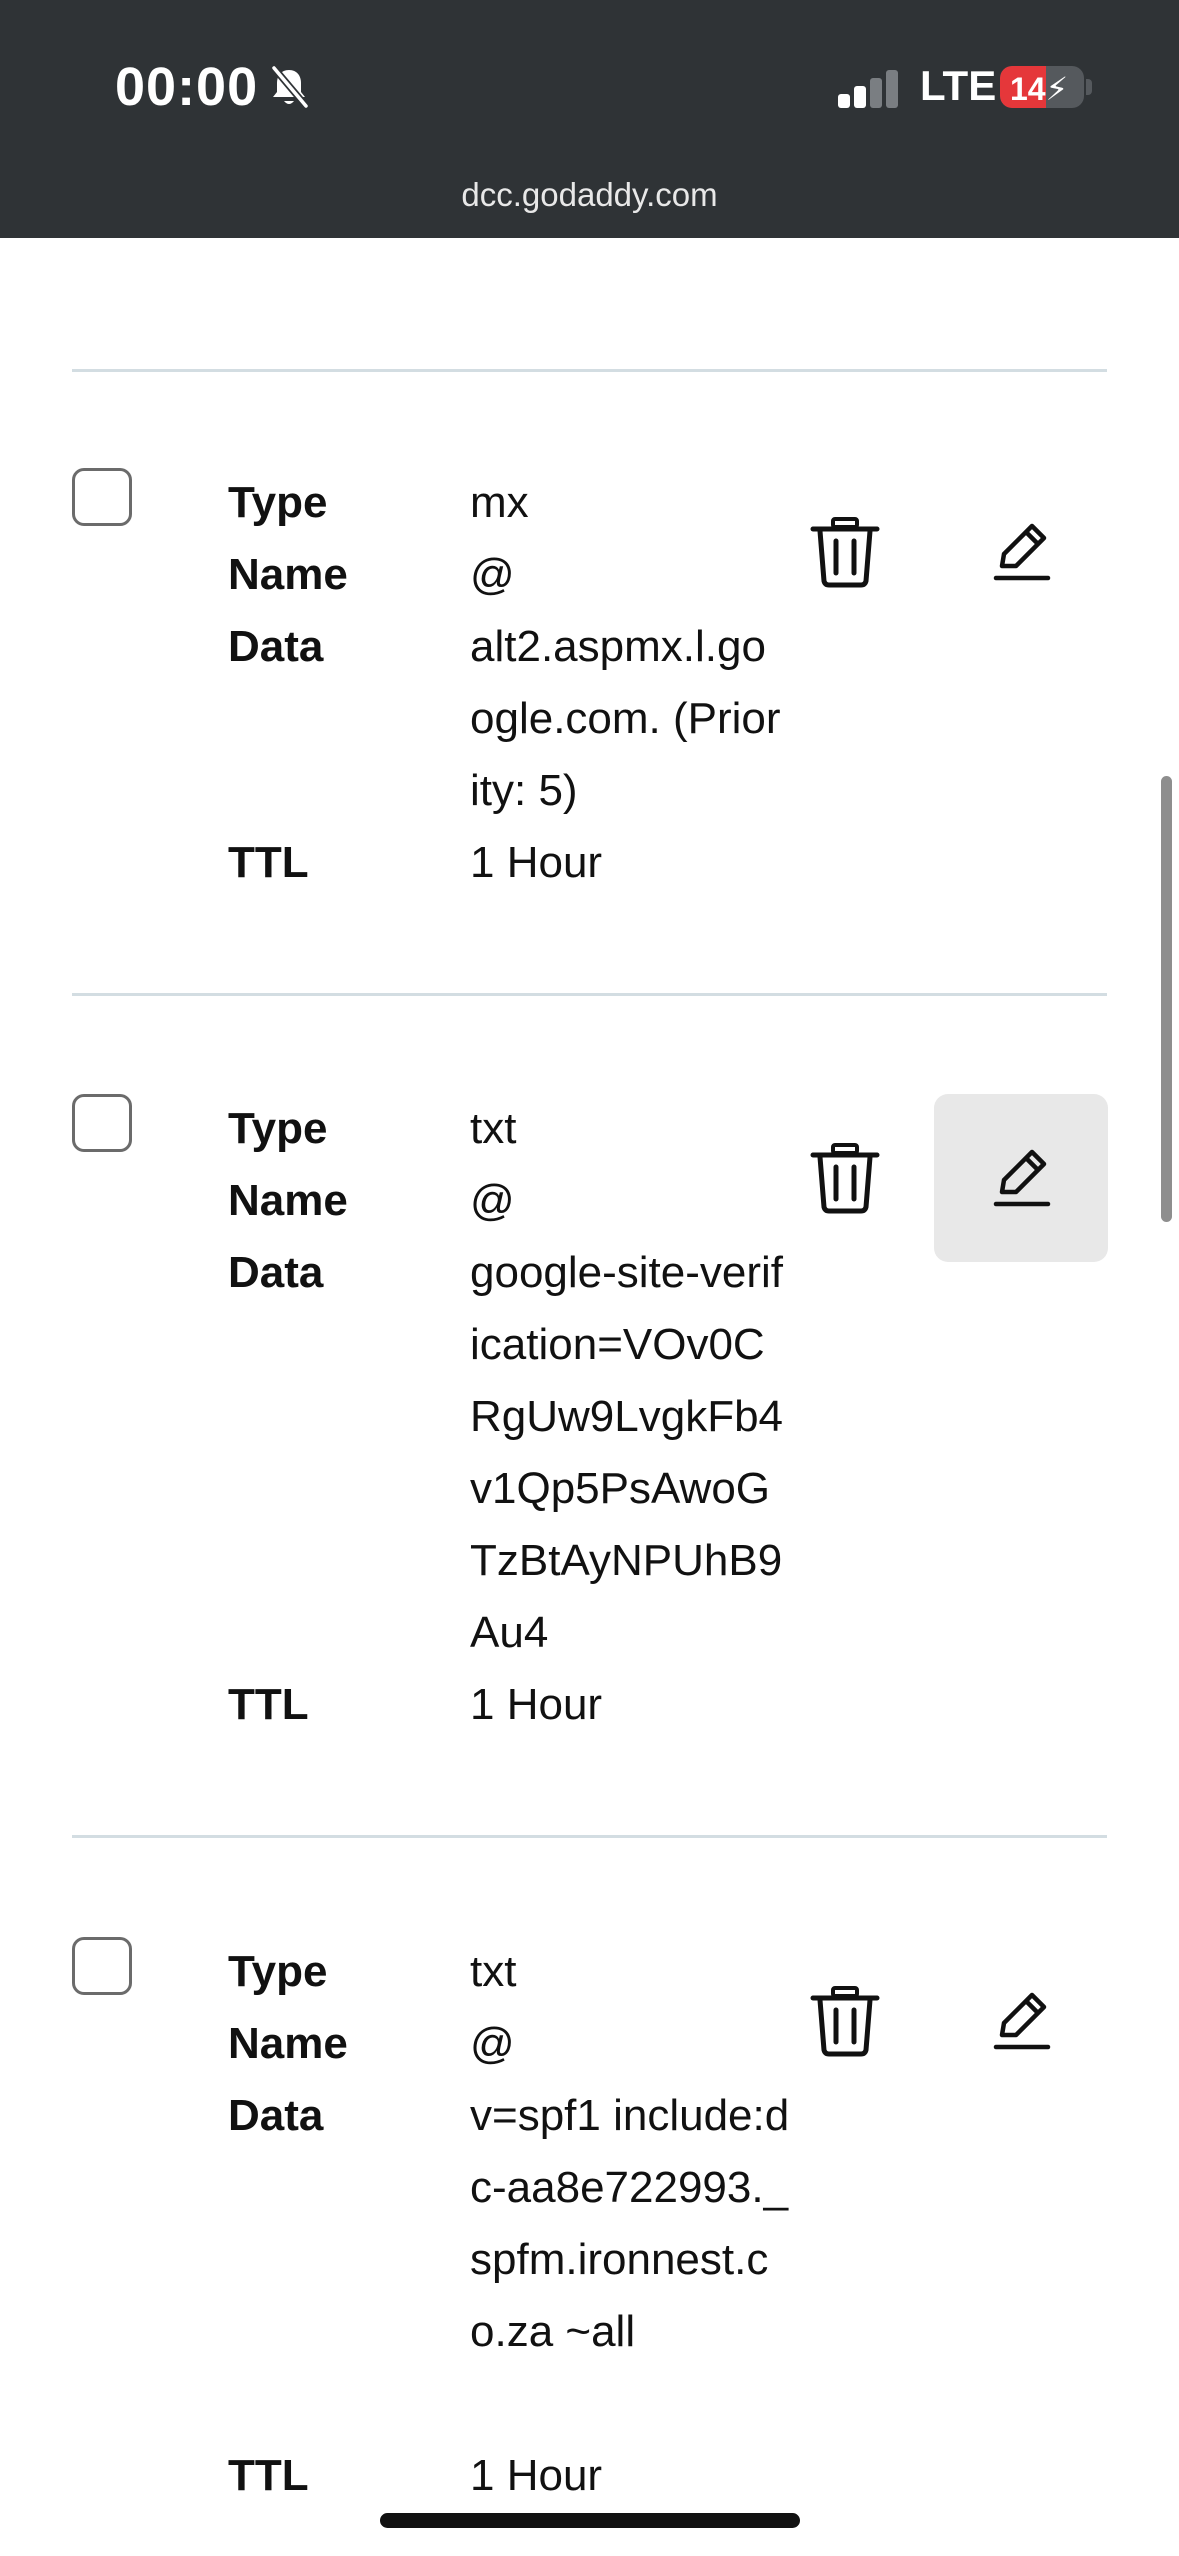 This screenshot has height=2556, width=1179. What do you see at coordinates (1166, 999) in the screenshot?
I see `scrollbar` at bounding box center [1166, 999].